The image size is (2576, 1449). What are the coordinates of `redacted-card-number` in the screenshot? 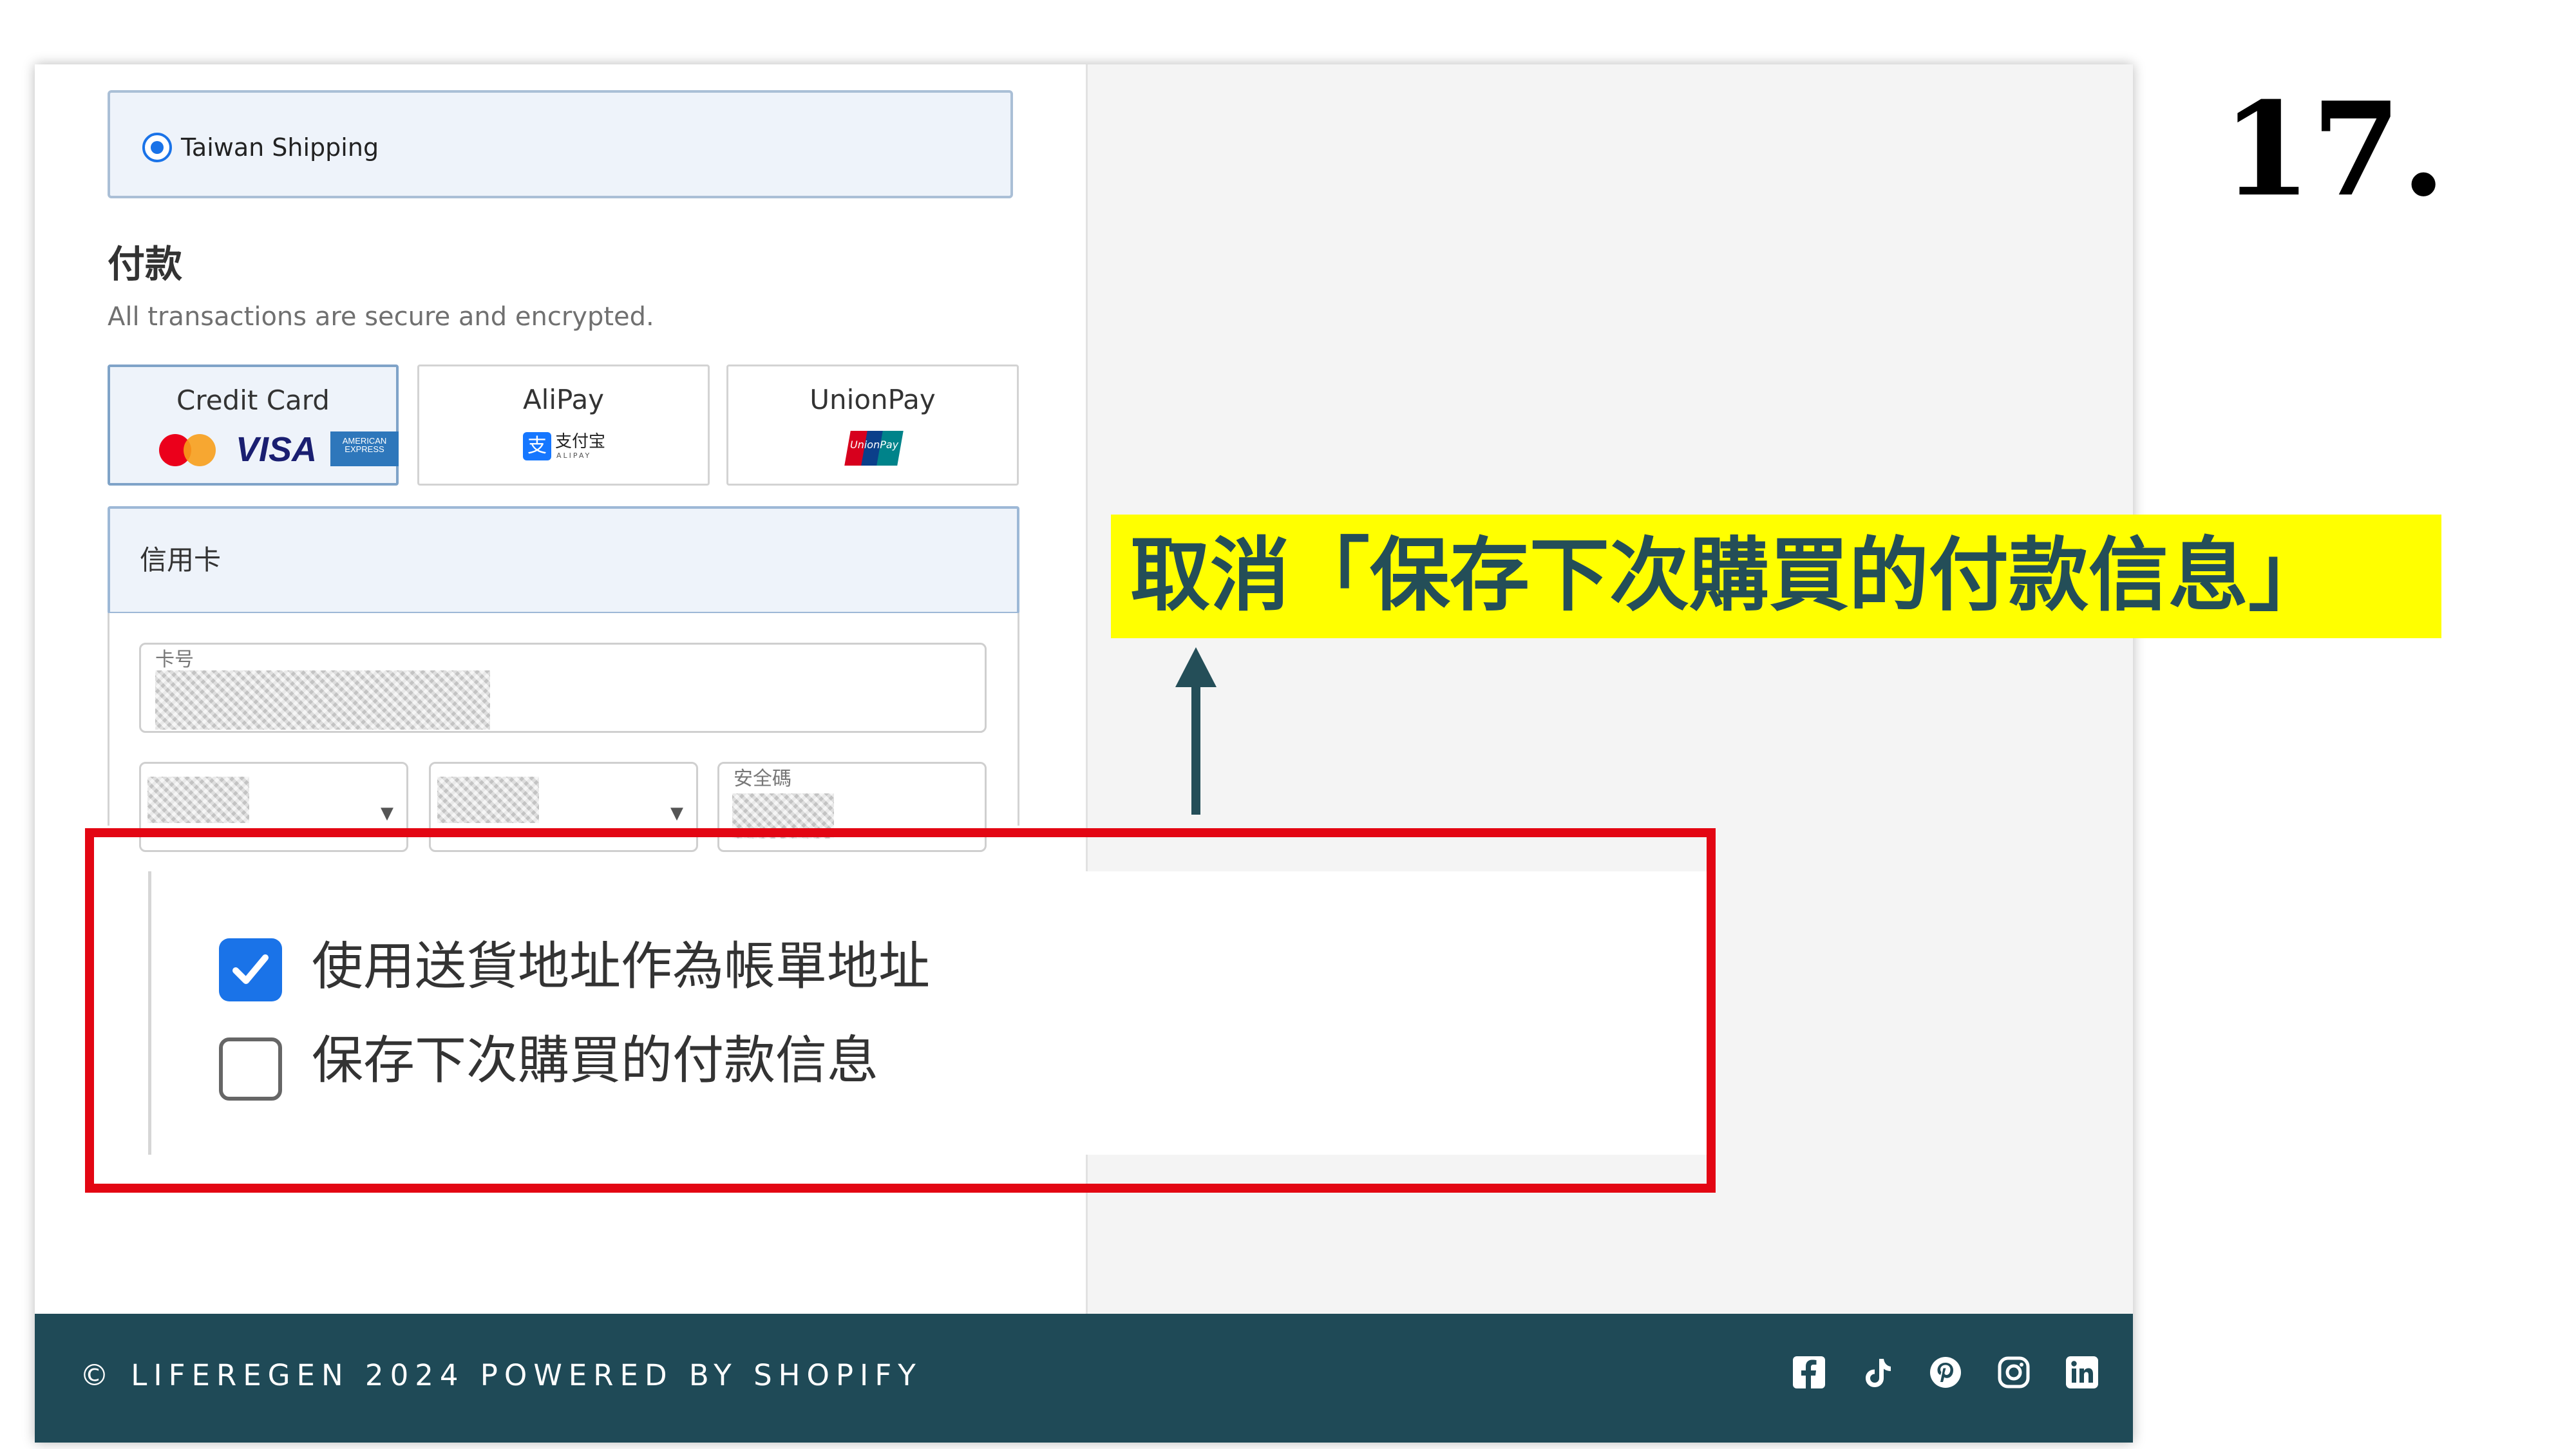 It's located at (322, 700).